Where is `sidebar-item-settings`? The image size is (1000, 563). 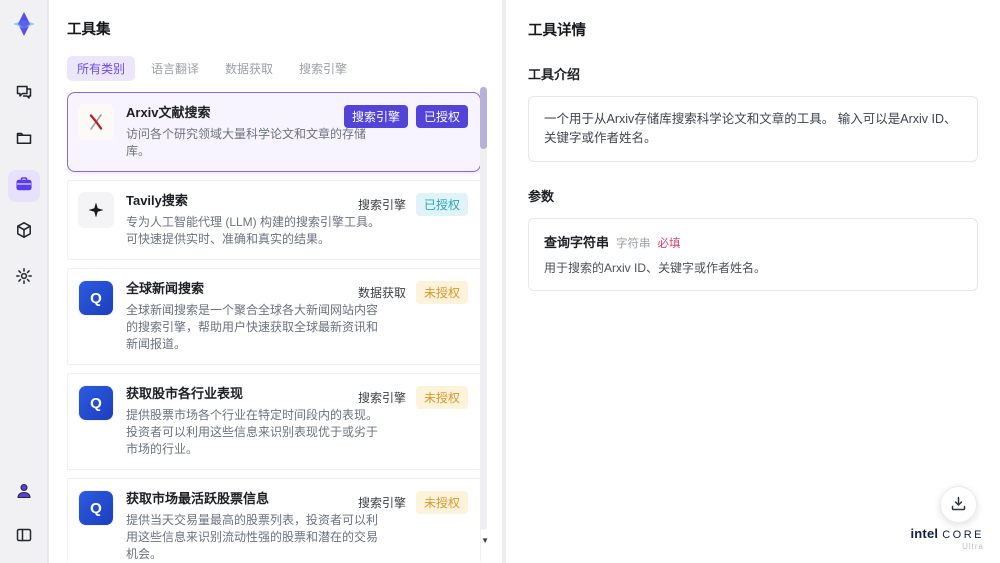 sidebar-item-settings is located at coordinates (24, 278).